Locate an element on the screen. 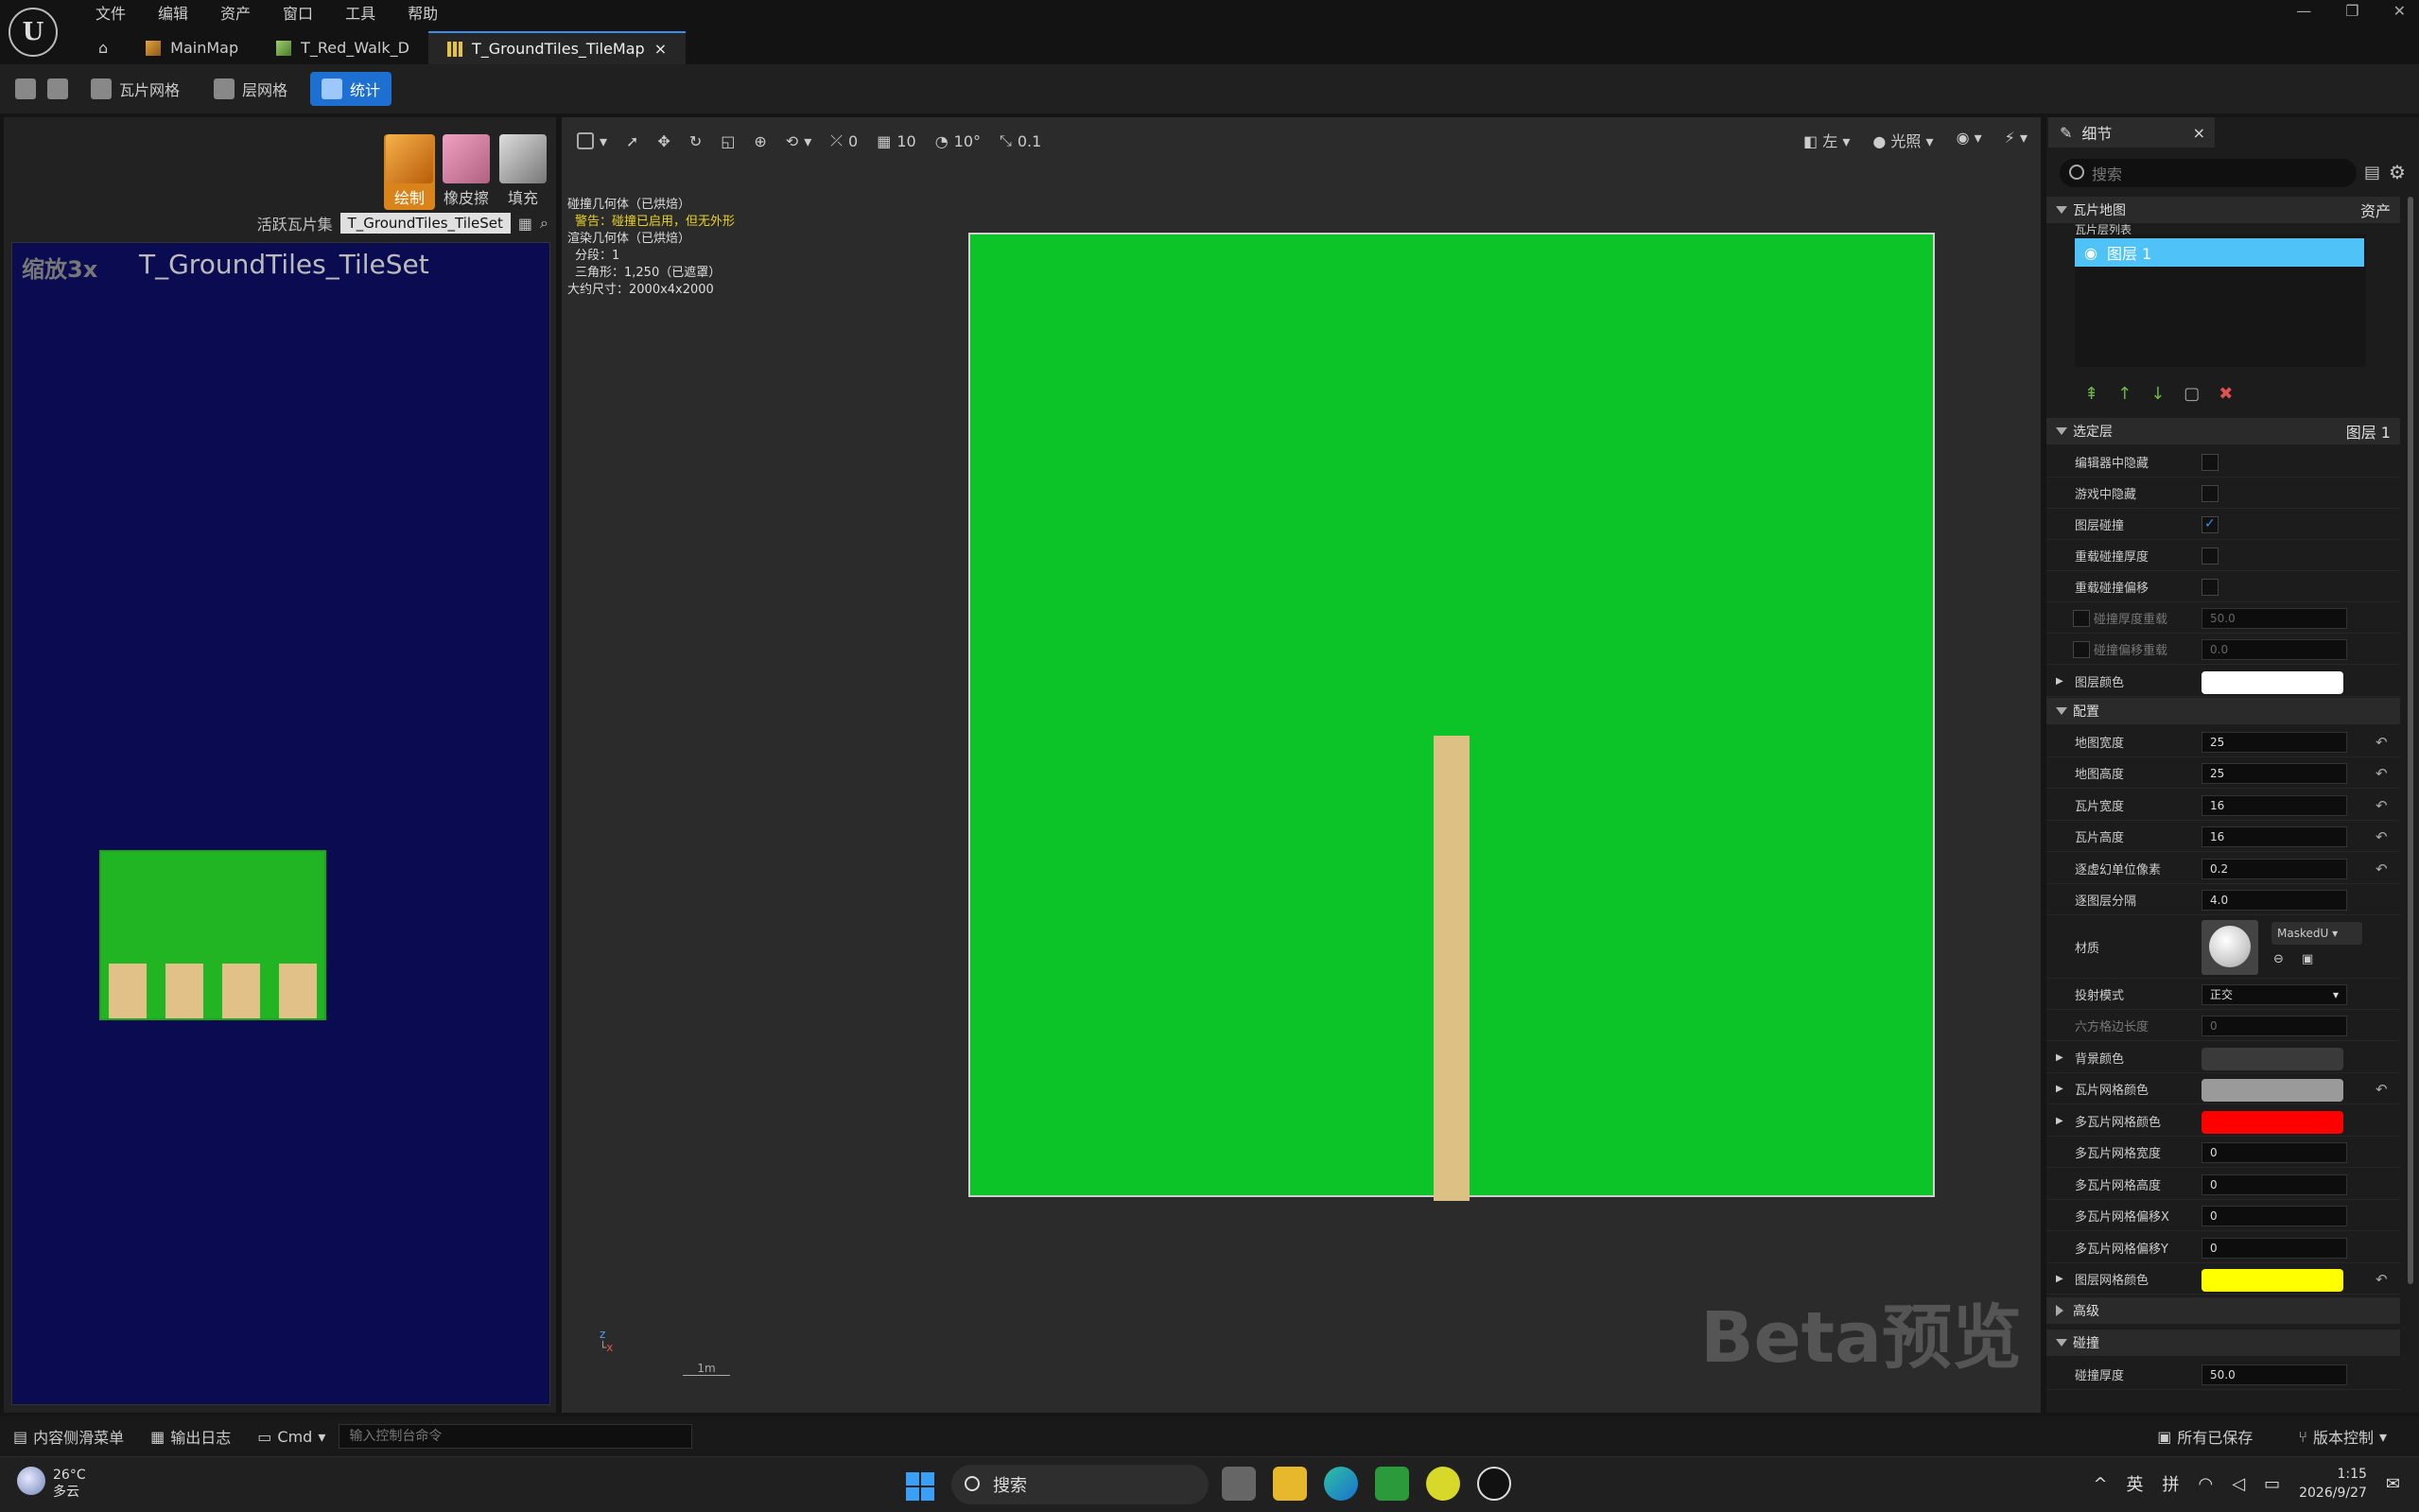  move-icon: ✥ is located at coordinates (663, 141).